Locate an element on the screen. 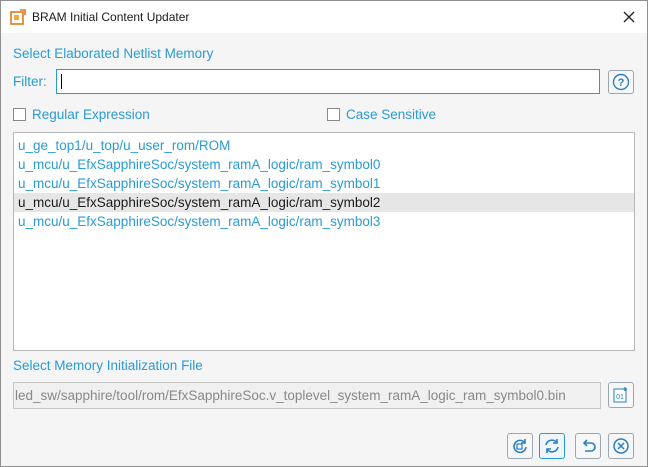 This screenshot has height=467, width=648. cancel-icon is located at coordinates (621, 446).